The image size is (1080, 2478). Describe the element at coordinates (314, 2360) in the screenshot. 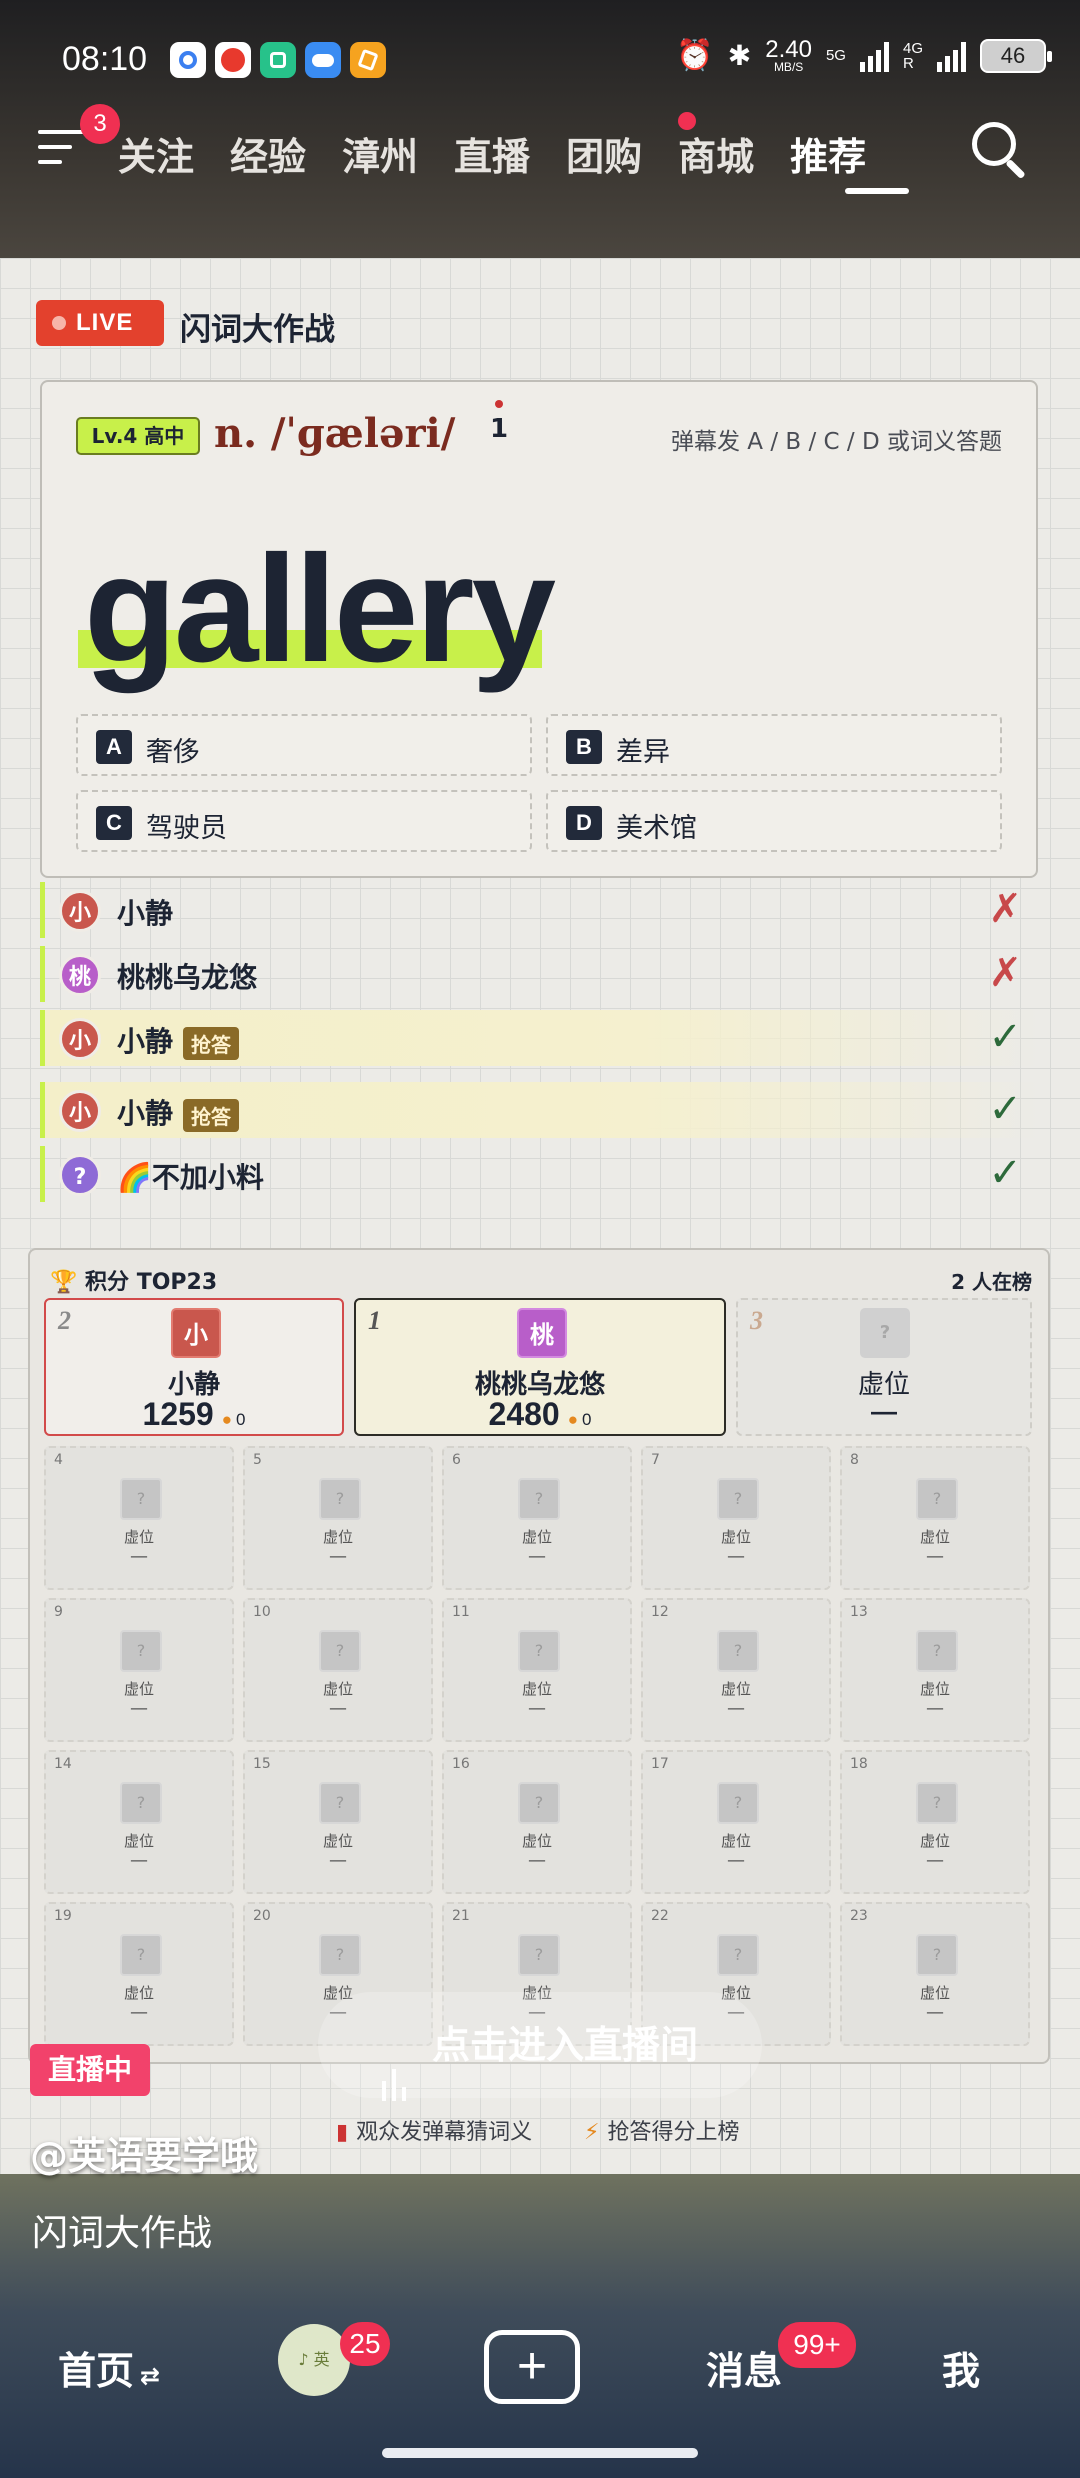

I see `nav-avatar: ♪ 英` at that location.